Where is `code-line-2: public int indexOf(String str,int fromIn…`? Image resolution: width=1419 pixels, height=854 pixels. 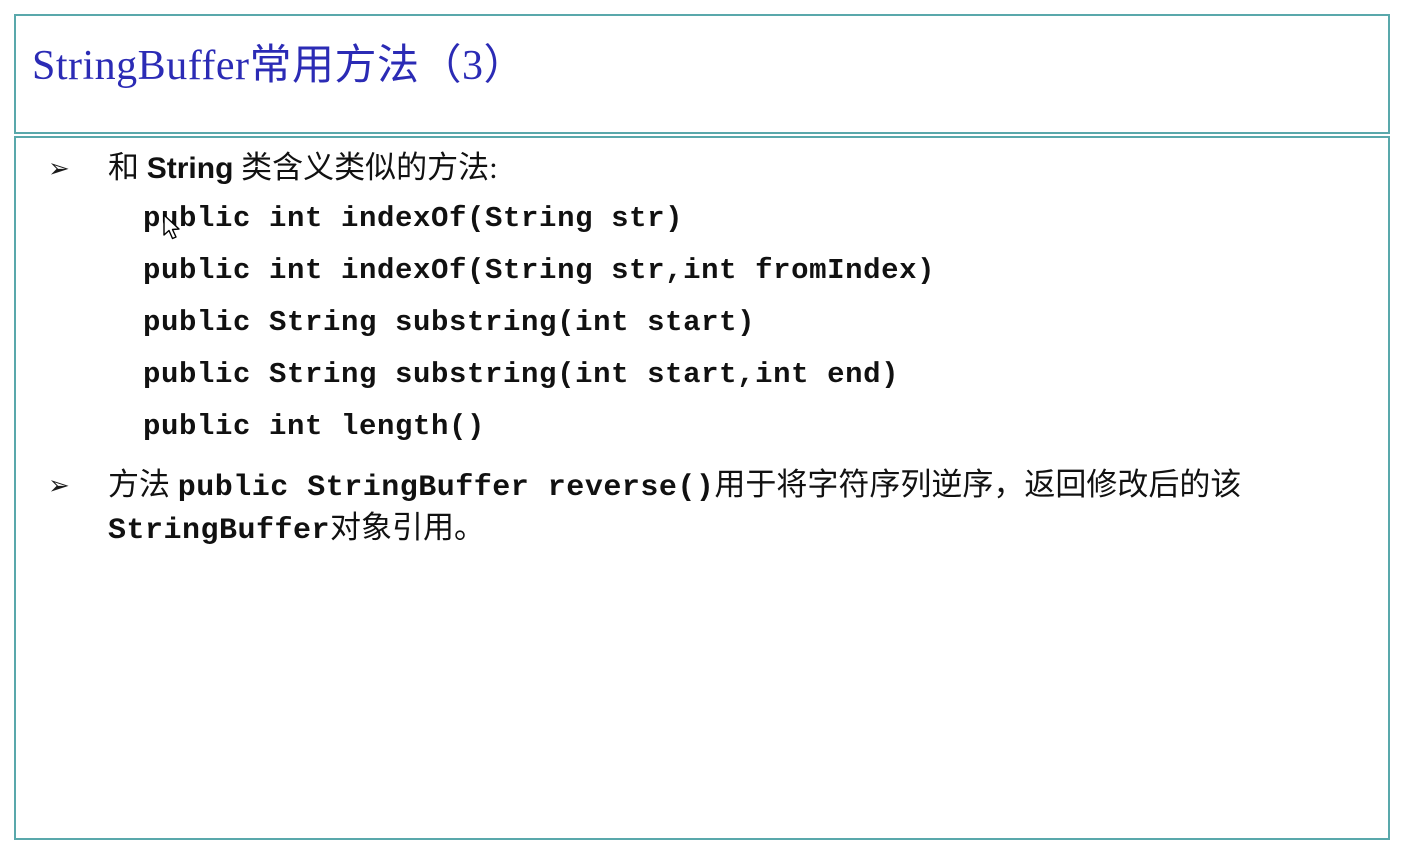 code-line-2: public int indexOf(String str,int fromIn… is located at coordinates (539, 270).